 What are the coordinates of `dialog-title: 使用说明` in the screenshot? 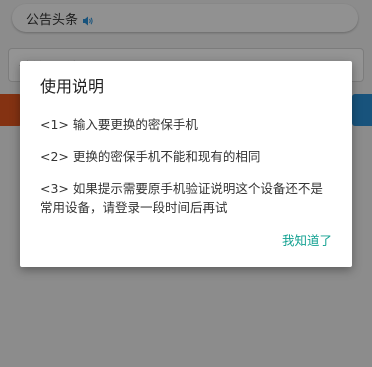 It's located at (72, 86).